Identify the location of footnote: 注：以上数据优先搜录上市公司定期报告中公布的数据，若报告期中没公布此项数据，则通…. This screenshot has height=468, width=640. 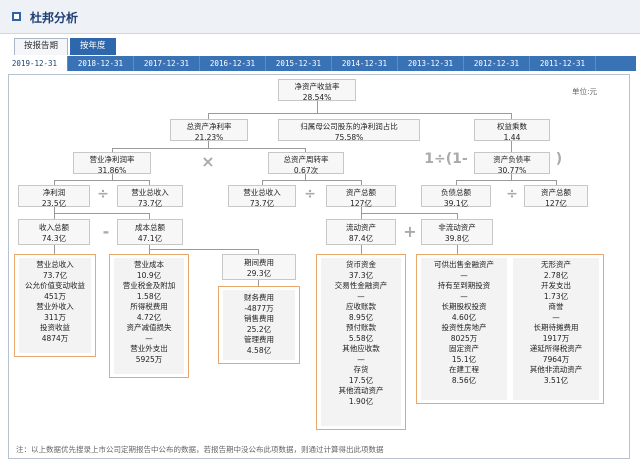
(200, 449).